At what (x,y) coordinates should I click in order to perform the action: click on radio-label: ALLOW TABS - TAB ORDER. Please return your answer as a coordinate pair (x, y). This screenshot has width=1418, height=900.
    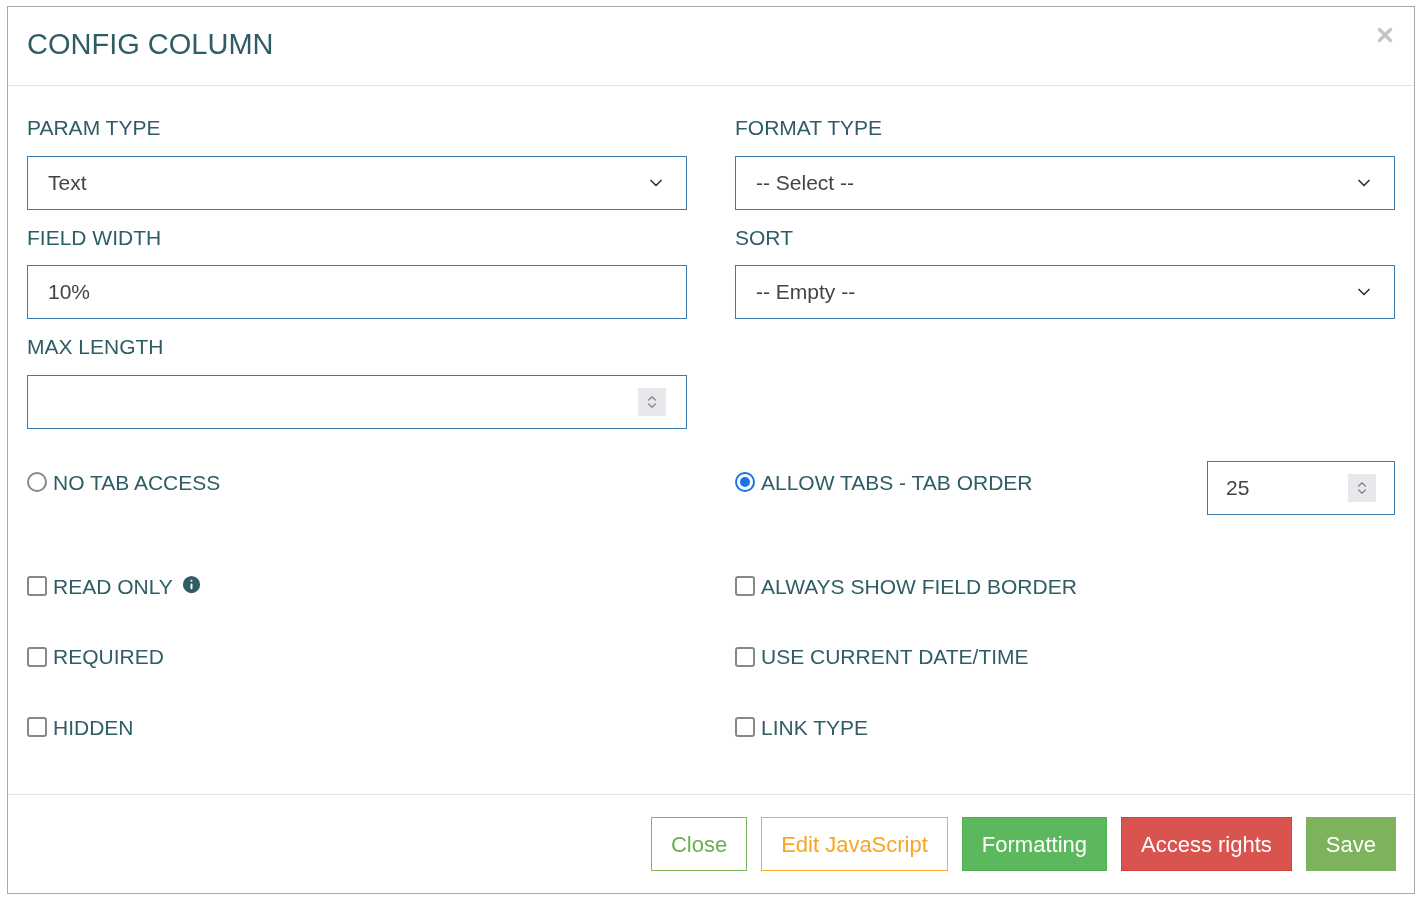
    Looking at the image, I should click on (897, 482).